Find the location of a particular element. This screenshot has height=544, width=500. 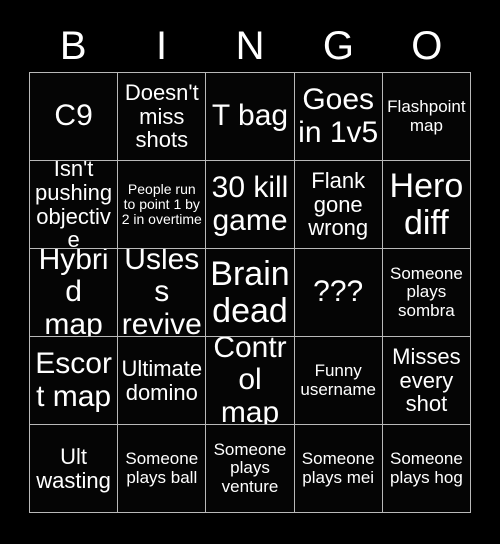

bingo-cell-r5c2: Someone plays ball is located at coordinates (162, 469).